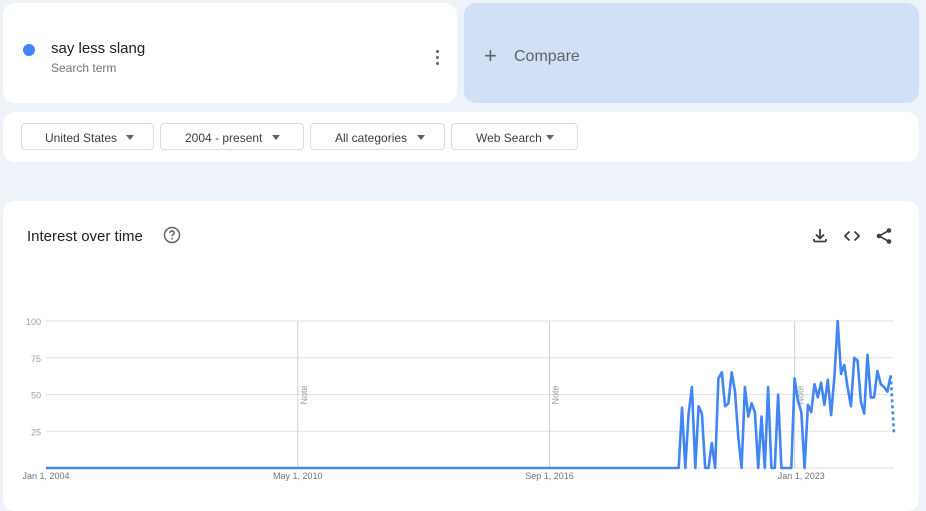 This screenshot has height=511, width=926. What do you see at coordinates (36, 359) in the screenshot?
I see `y-tick-label: 75` at bounding box center [36, 359].